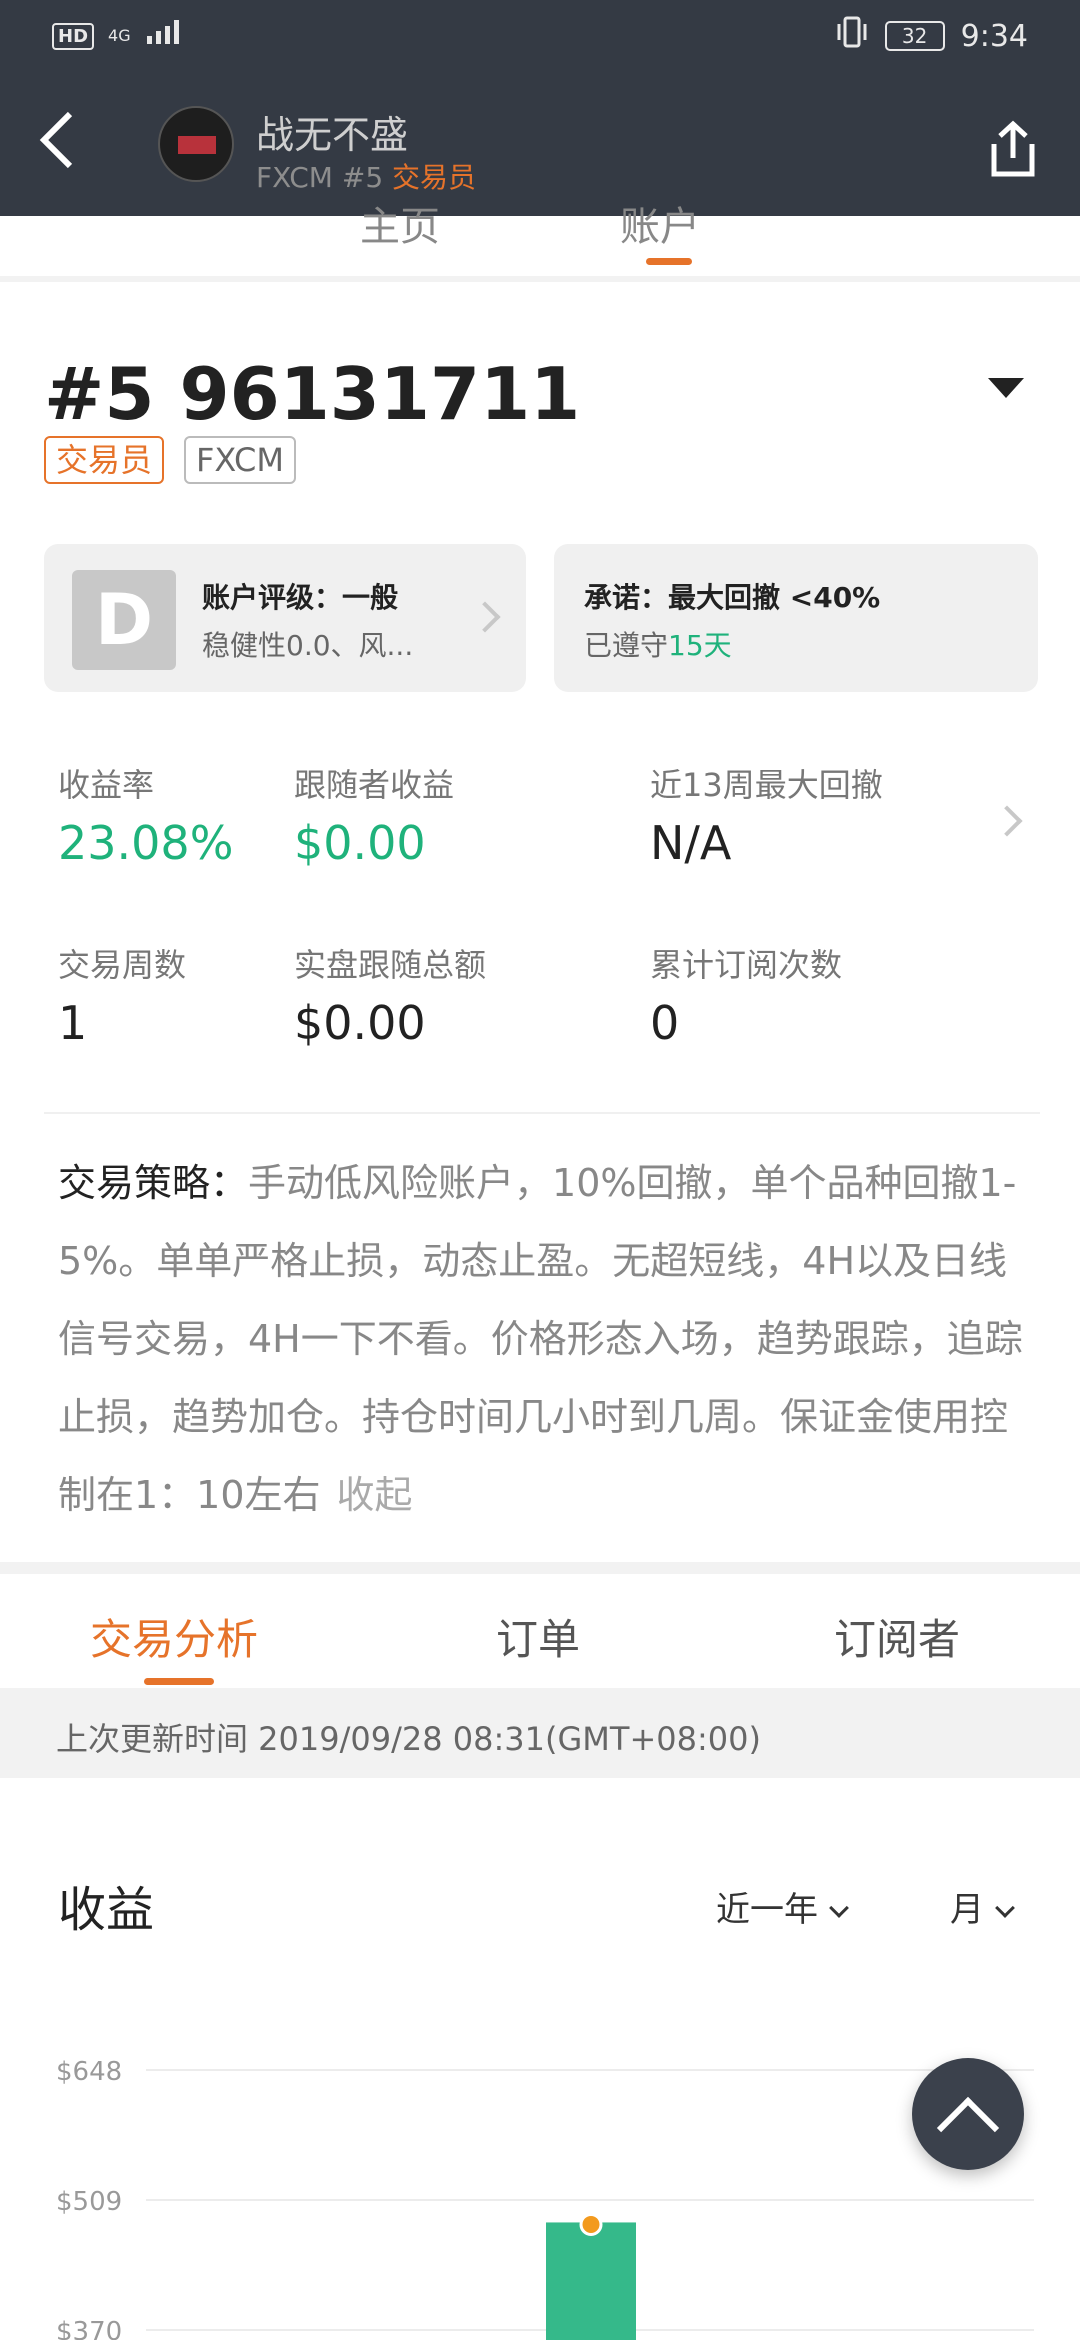  What do you see at coordinates (732, 597) in the screenshot?
I see `commitment-title: 承诺：最大回撤 <40%` at bounding box center [732, 597].